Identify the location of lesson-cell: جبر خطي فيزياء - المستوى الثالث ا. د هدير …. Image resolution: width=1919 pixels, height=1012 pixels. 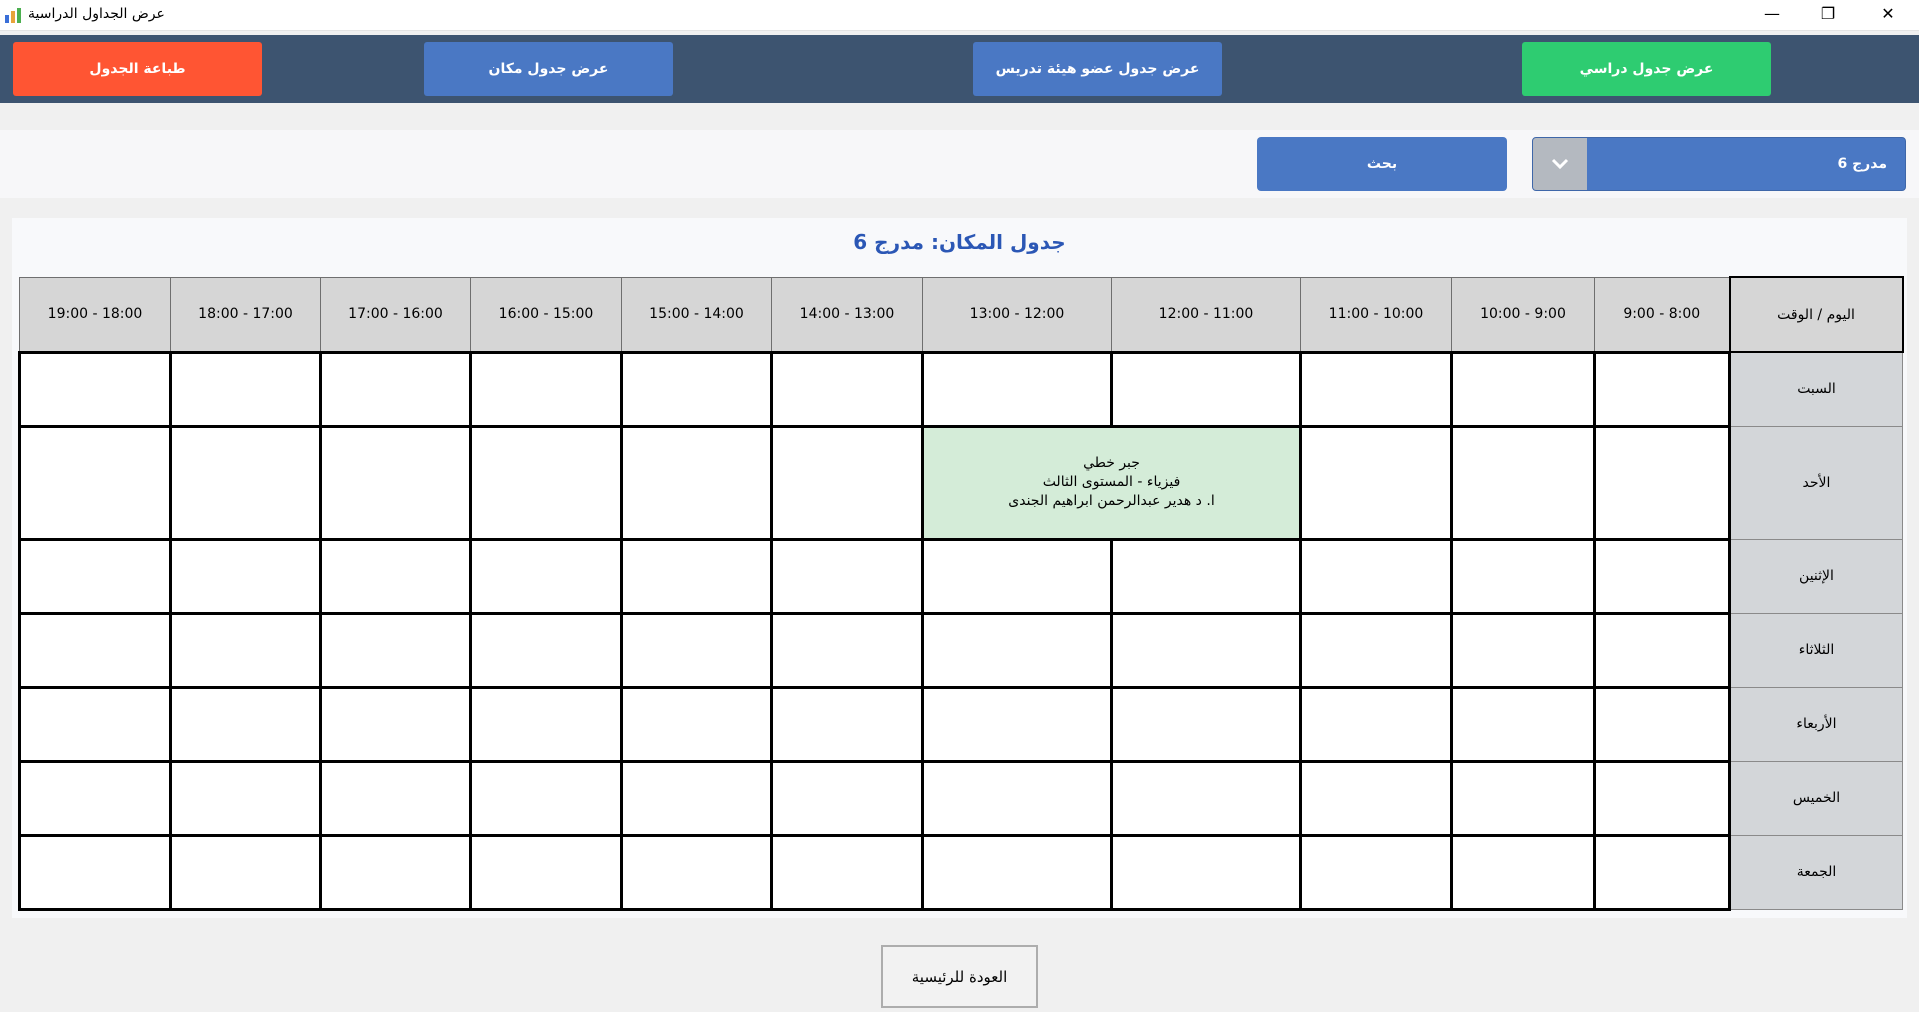
(1111, 482).